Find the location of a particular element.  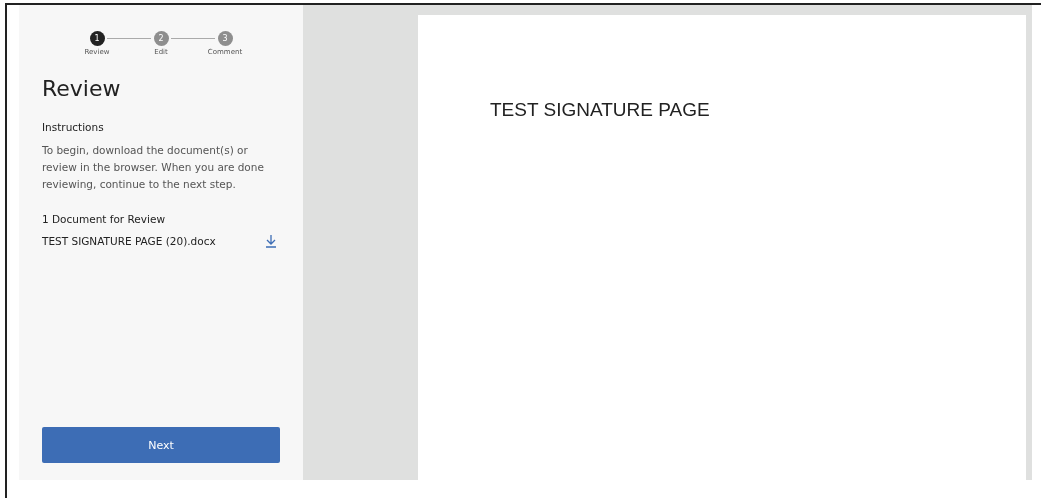

document-heading: TEST SIGNATURE PAGE is located at coordinates (600, 110).